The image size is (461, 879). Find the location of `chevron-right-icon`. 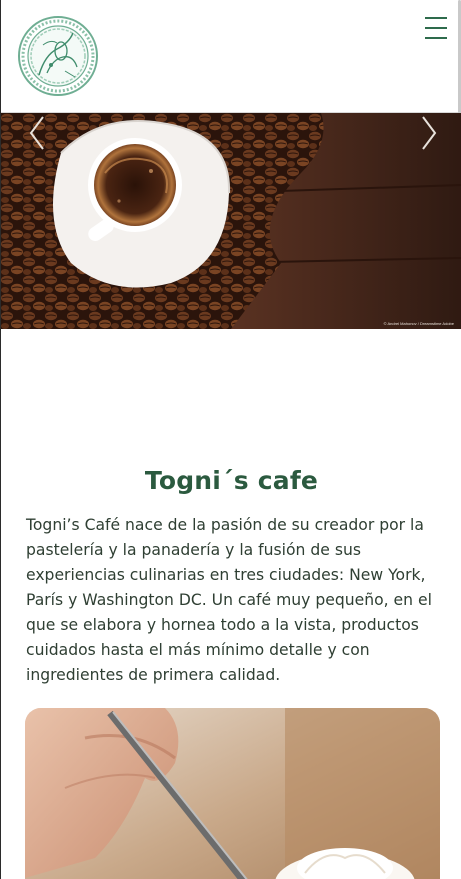

chevron-right-icon is located at coordinates (428, 133).